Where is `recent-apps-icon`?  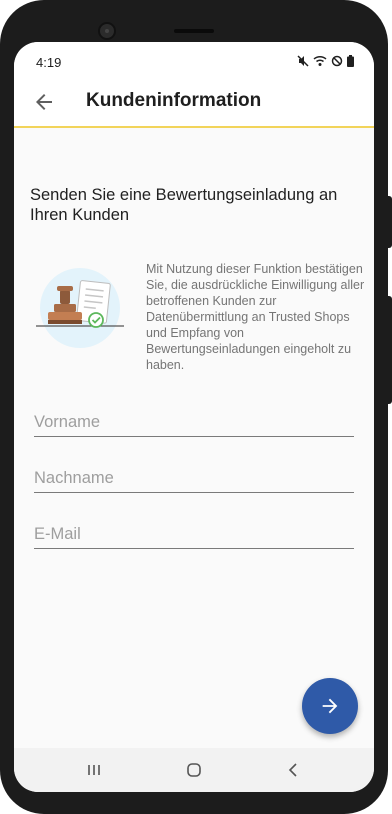
recent-apps-icon is located at coordinates (94, 770).